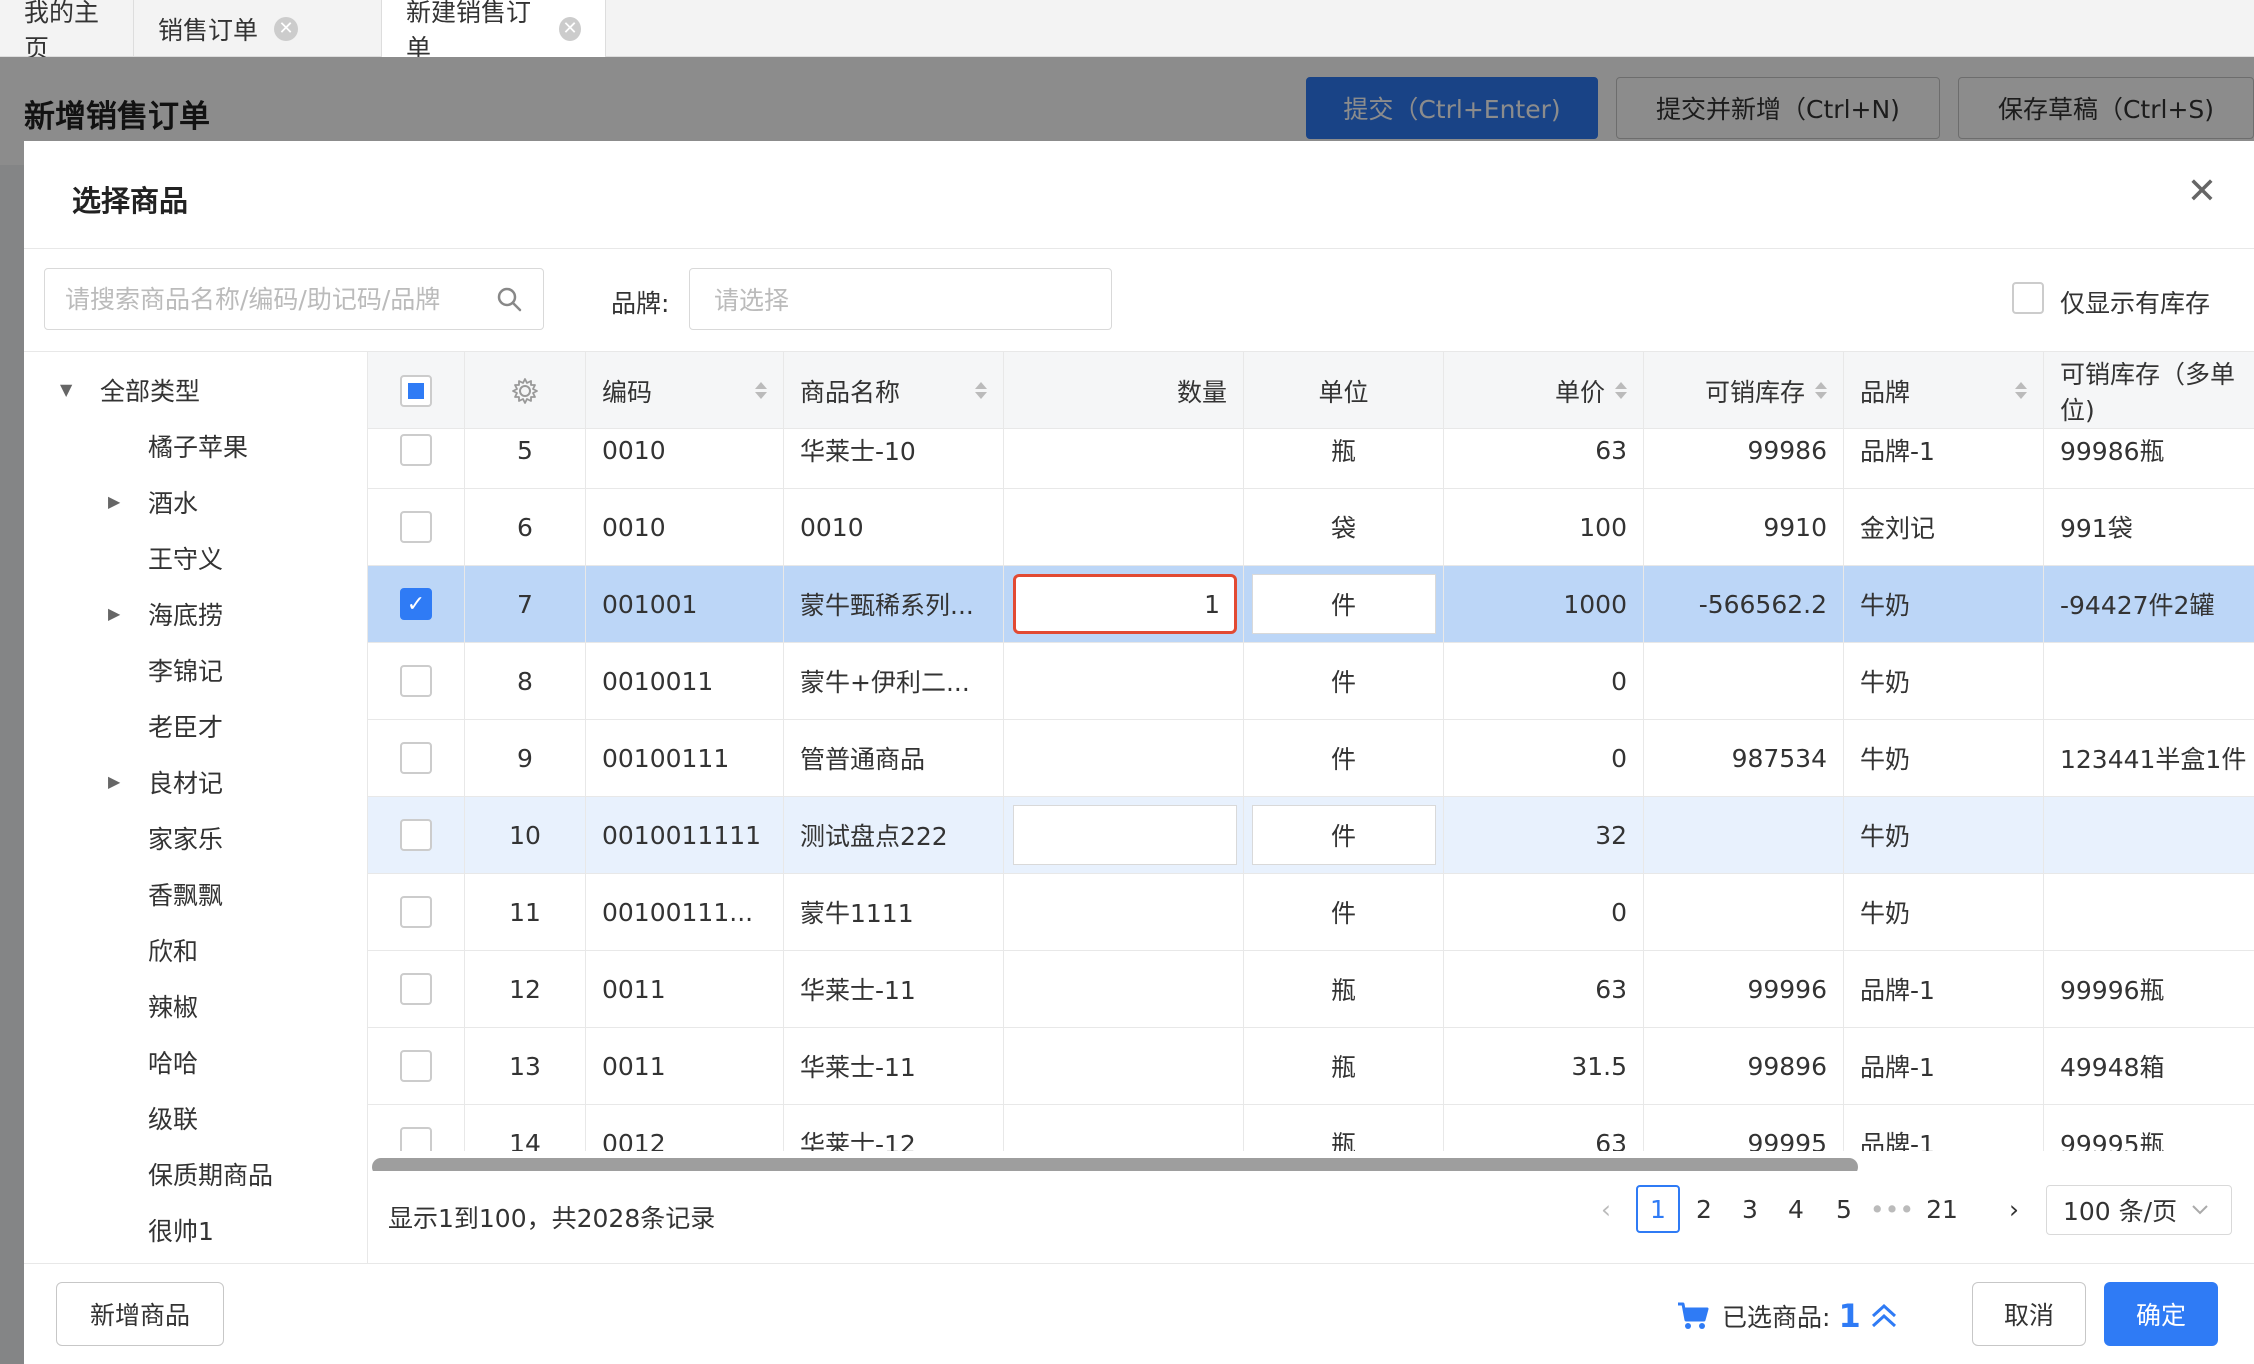  Describe the element at coordinates (1311, 527) in the screenshot. I see `table-row: 6 0010 0010 袋 100 9910 金刘记 991袋` at that location.